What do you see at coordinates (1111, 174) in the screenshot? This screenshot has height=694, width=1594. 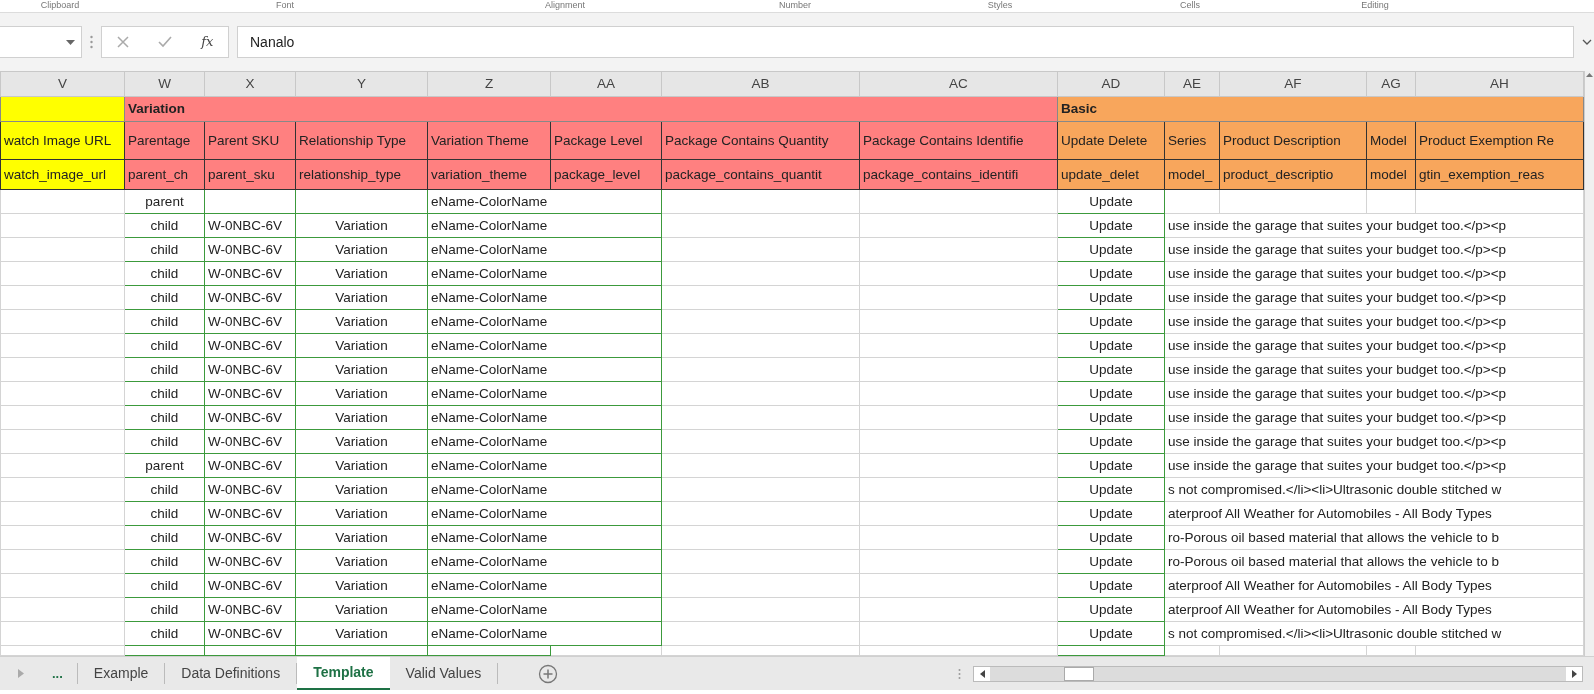 I see `field-name: update_delet` at bounding box center [1111, 174].